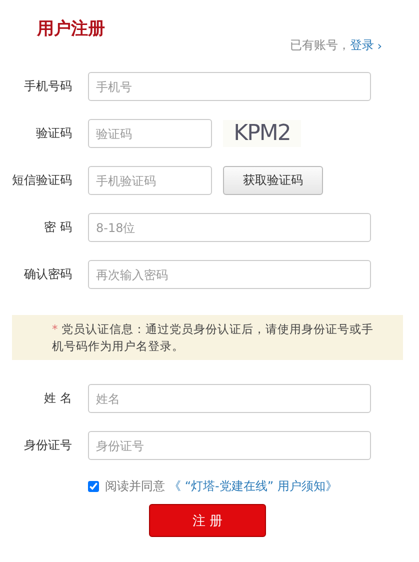 The width and height of the screenshot is (419, 562). Describe the element at coordinates (213, 338) in the screenshot. I see `notice-text: * 党员认证信息：通过党员身份认证后，请使用身份证号或手机号码作为用户名登录。` at that location.